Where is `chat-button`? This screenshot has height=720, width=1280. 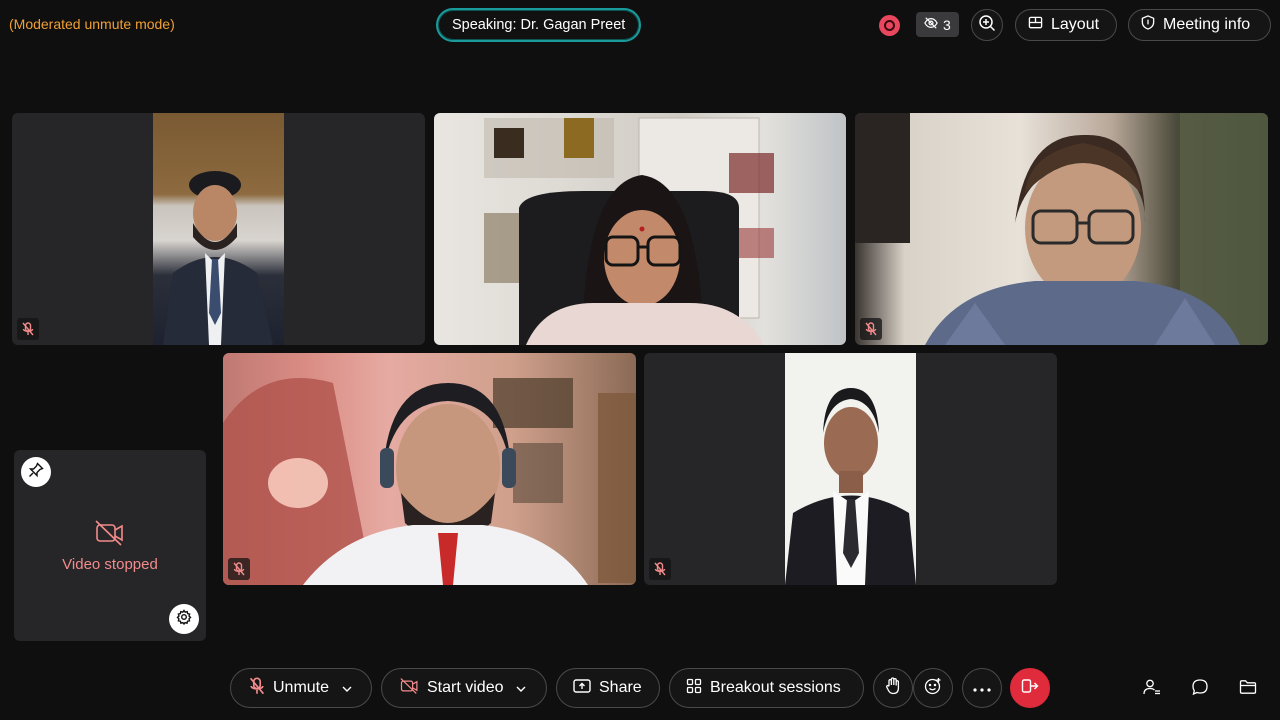
chat-button is located at coordinates (1200, 689).